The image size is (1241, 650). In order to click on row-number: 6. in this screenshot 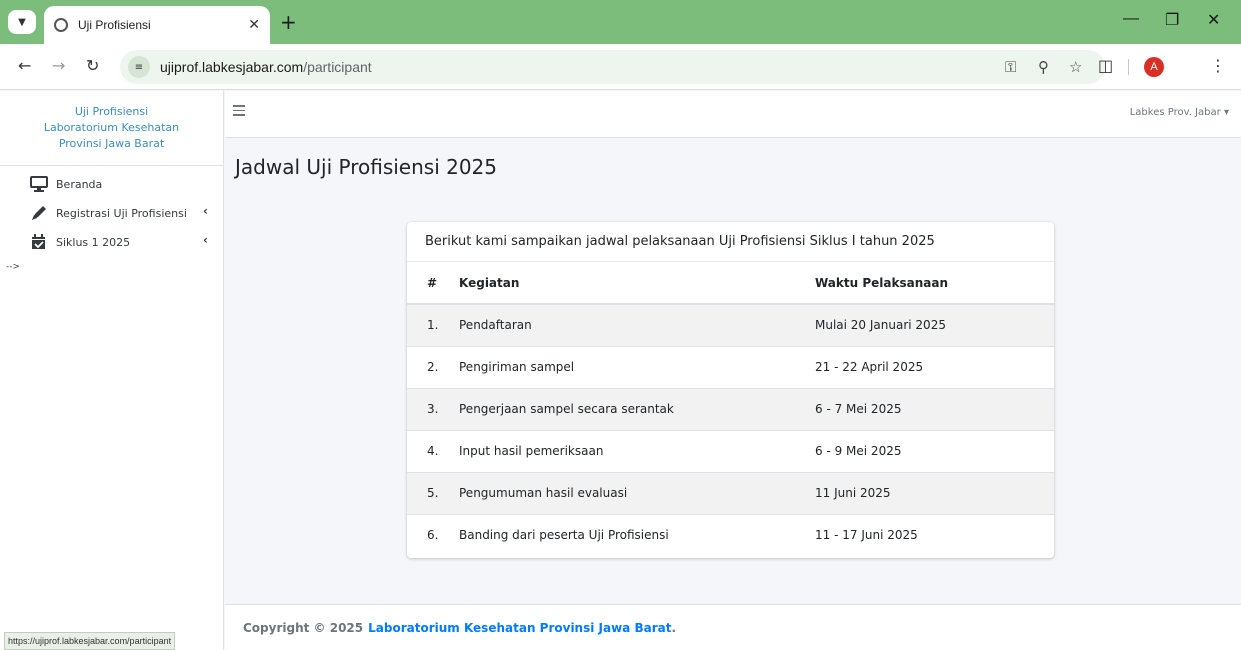, I will do `click(433, 534)`.